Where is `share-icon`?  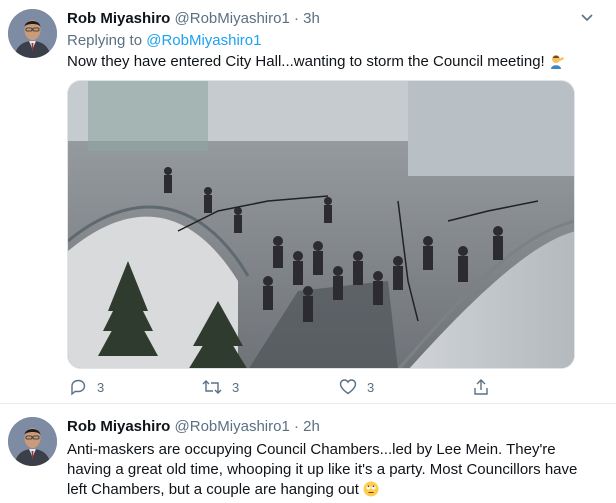
share-icon is located at coordinates (481, 387).